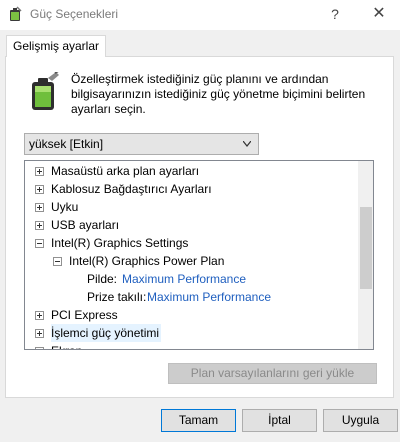 The height and width of the screenshot is (442, 400). I want to click on power-options-icon, so click(16, 13).